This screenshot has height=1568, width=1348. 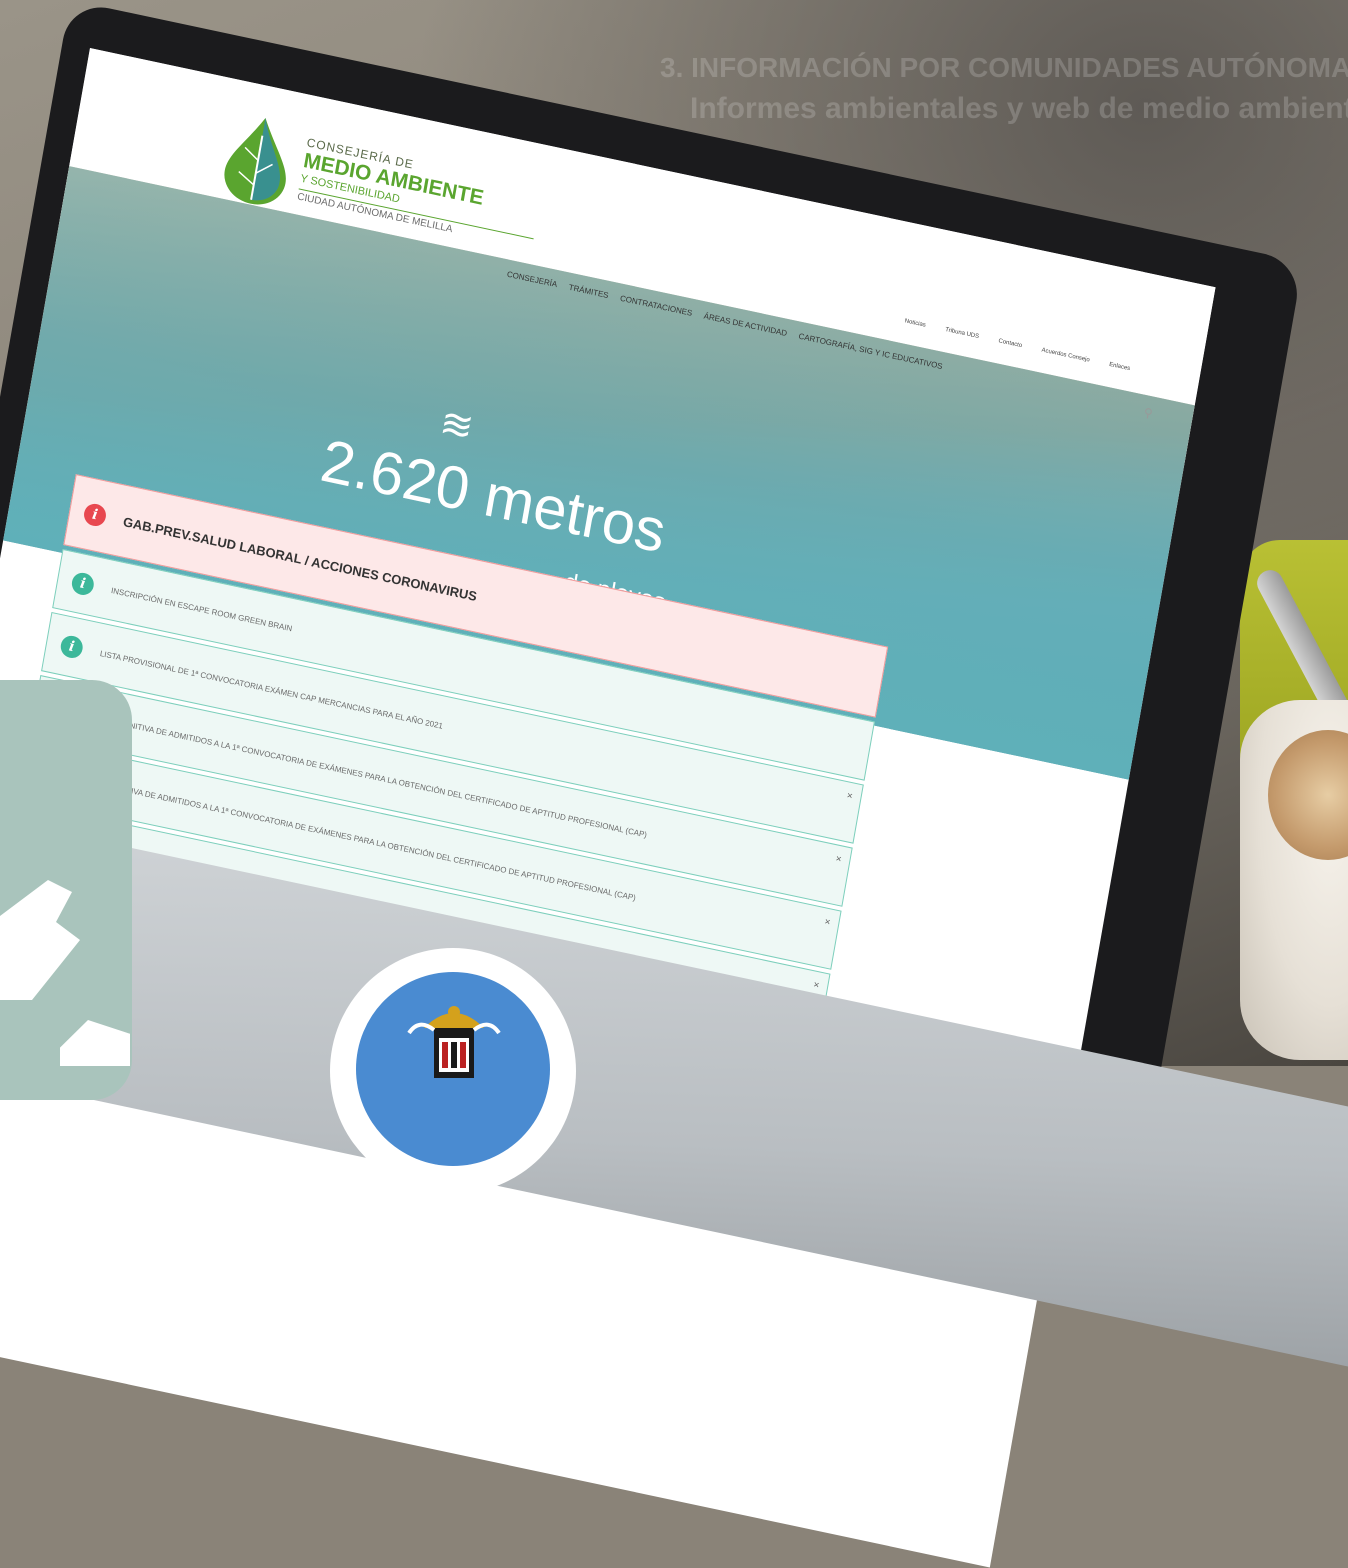 What do you see at coordinates (1120, 367) in the screenshot?
I see `top-link-enlaces: Enlaces` at bounding box center [1120, 367].